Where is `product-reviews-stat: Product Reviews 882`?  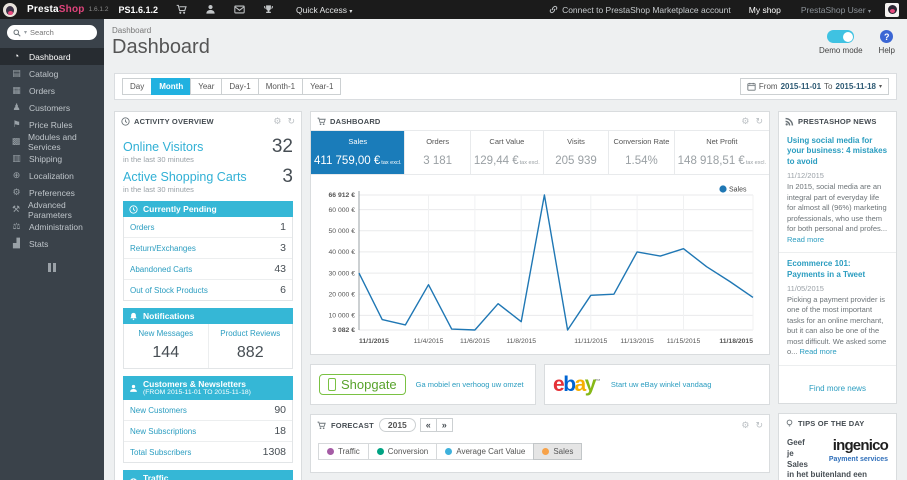 product-reviews-stat: Product Reviews 882 is located at coordinates (251, 346).